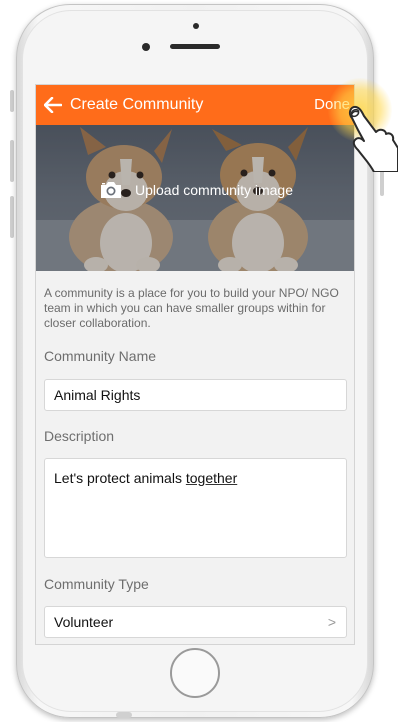  What do you see at coordinates (196, 26) in the screenshot?
I see `proximity-sensor` at bounding box center [196, 26].